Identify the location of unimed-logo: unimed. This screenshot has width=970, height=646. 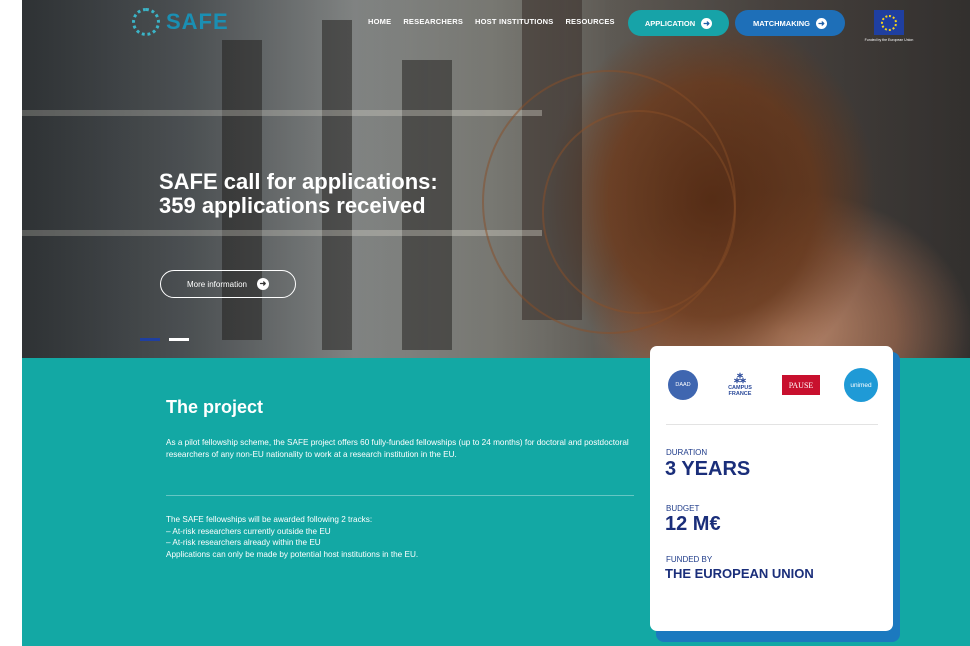
(861, 385).